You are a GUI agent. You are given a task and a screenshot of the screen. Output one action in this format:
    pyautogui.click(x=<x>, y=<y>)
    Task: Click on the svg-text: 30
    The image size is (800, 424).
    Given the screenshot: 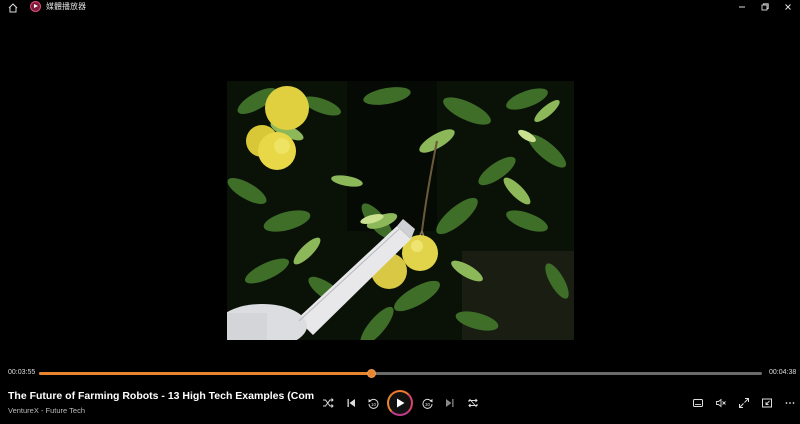 What is the action you would take?
    pyautogui.click(x=427, y=404)
    